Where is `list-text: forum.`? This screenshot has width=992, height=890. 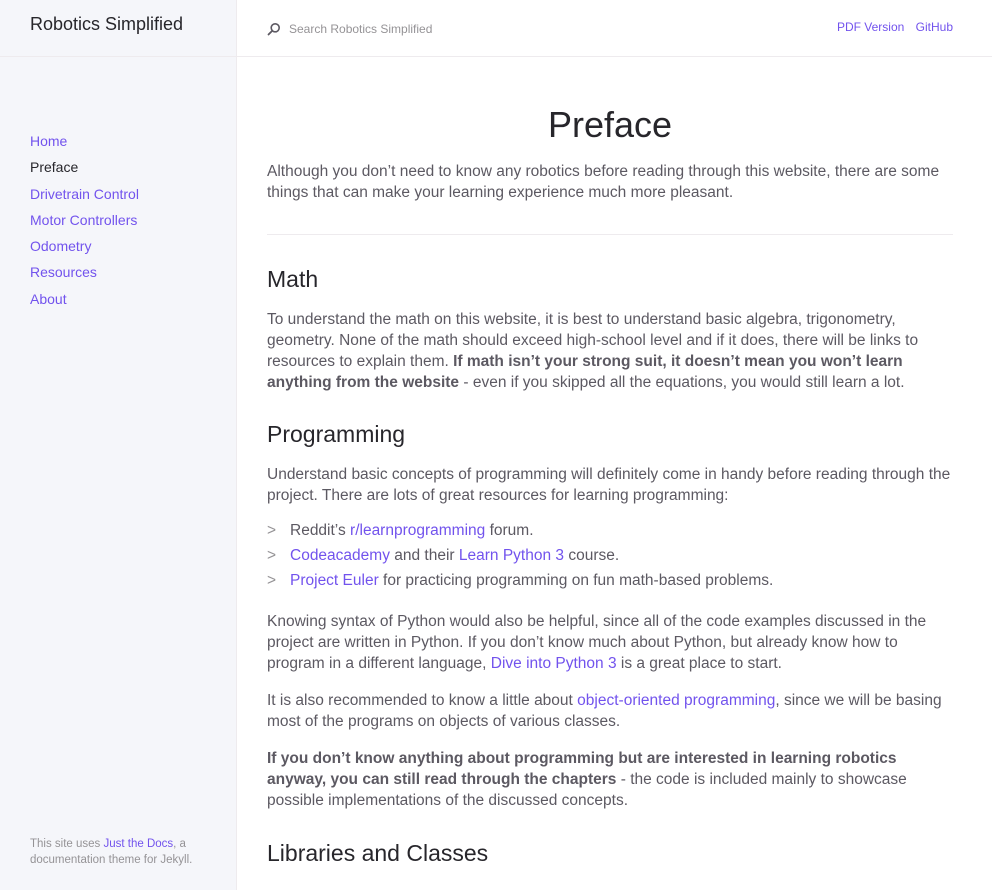 list-text: forum. is located at coordinates (509, 530).